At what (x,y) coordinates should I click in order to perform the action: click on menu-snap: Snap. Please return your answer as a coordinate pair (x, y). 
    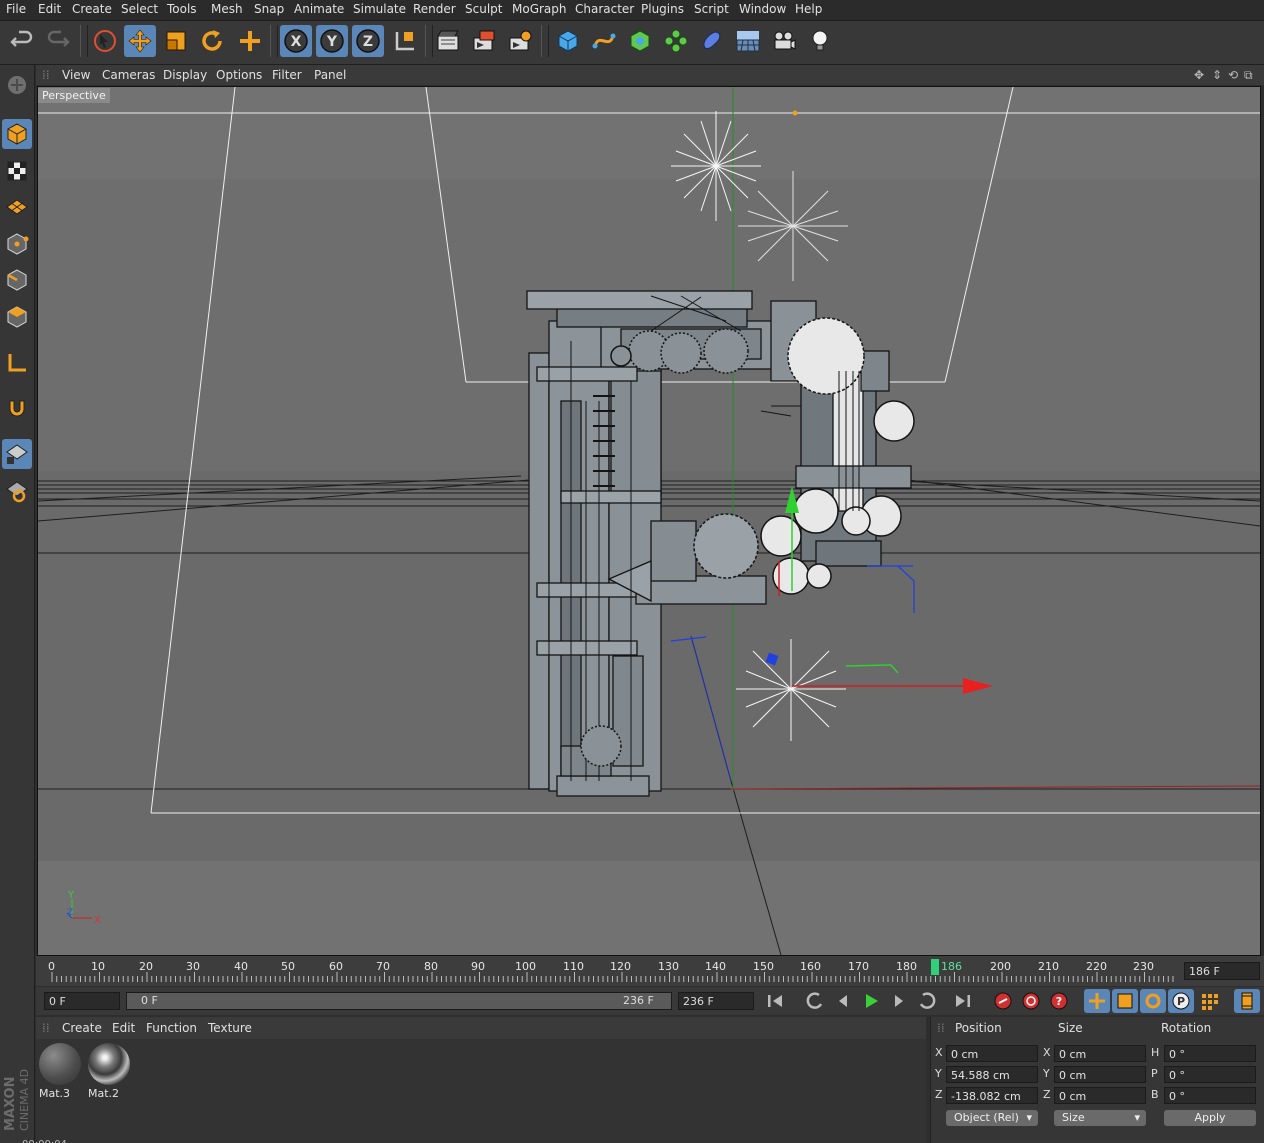
    Looking at the image, I should click on (269, 9).